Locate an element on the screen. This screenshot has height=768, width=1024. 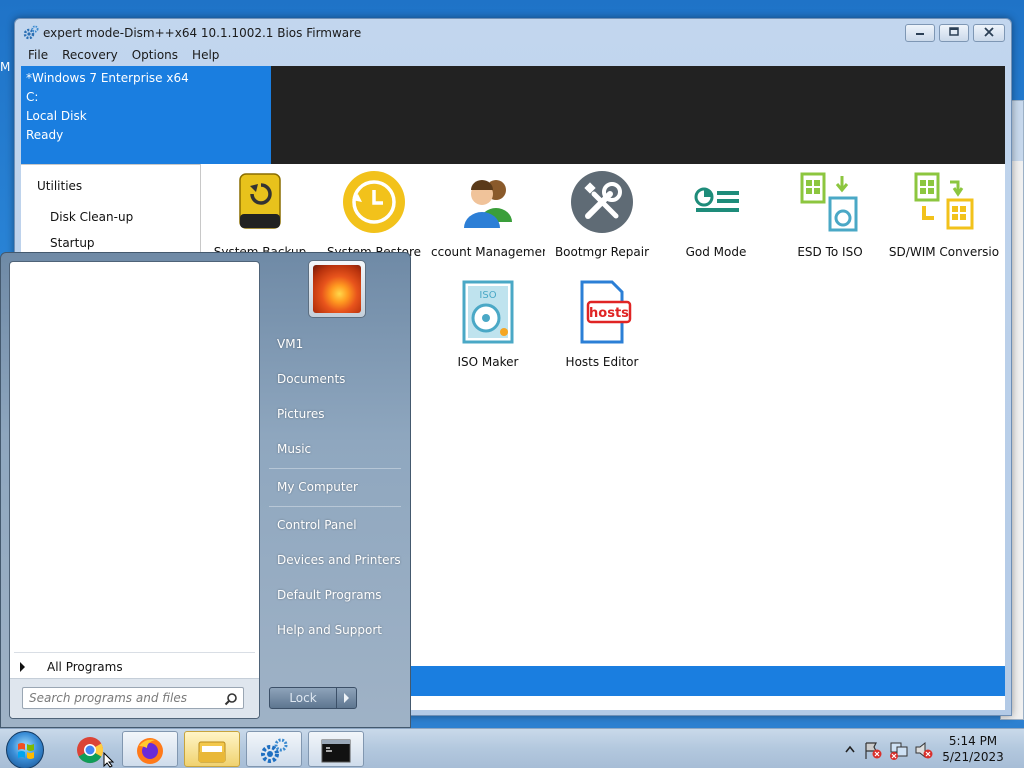
minimize-button is located at coordinates (920, 33).